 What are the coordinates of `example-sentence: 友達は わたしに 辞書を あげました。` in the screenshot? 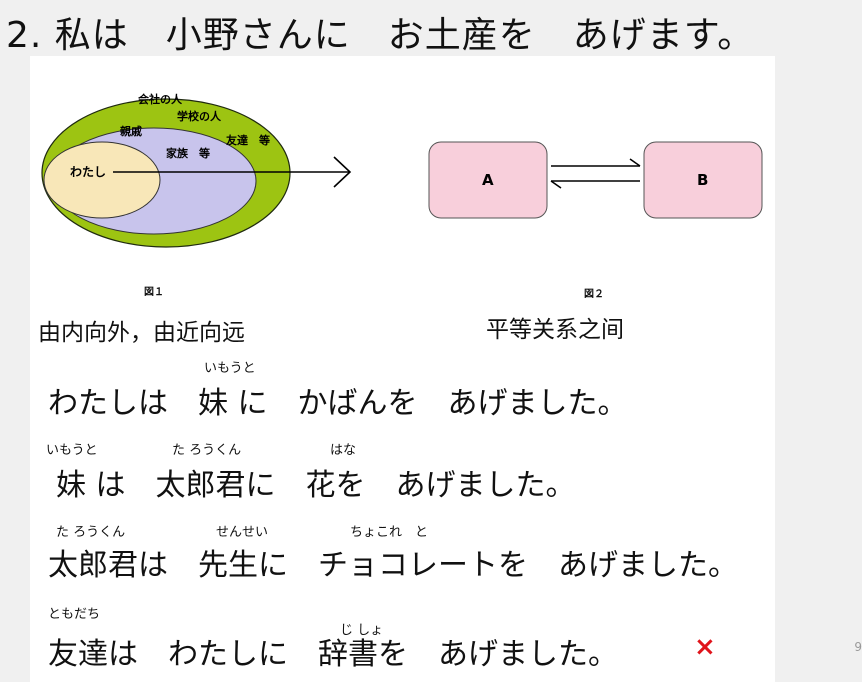 It's located at (333, 654).